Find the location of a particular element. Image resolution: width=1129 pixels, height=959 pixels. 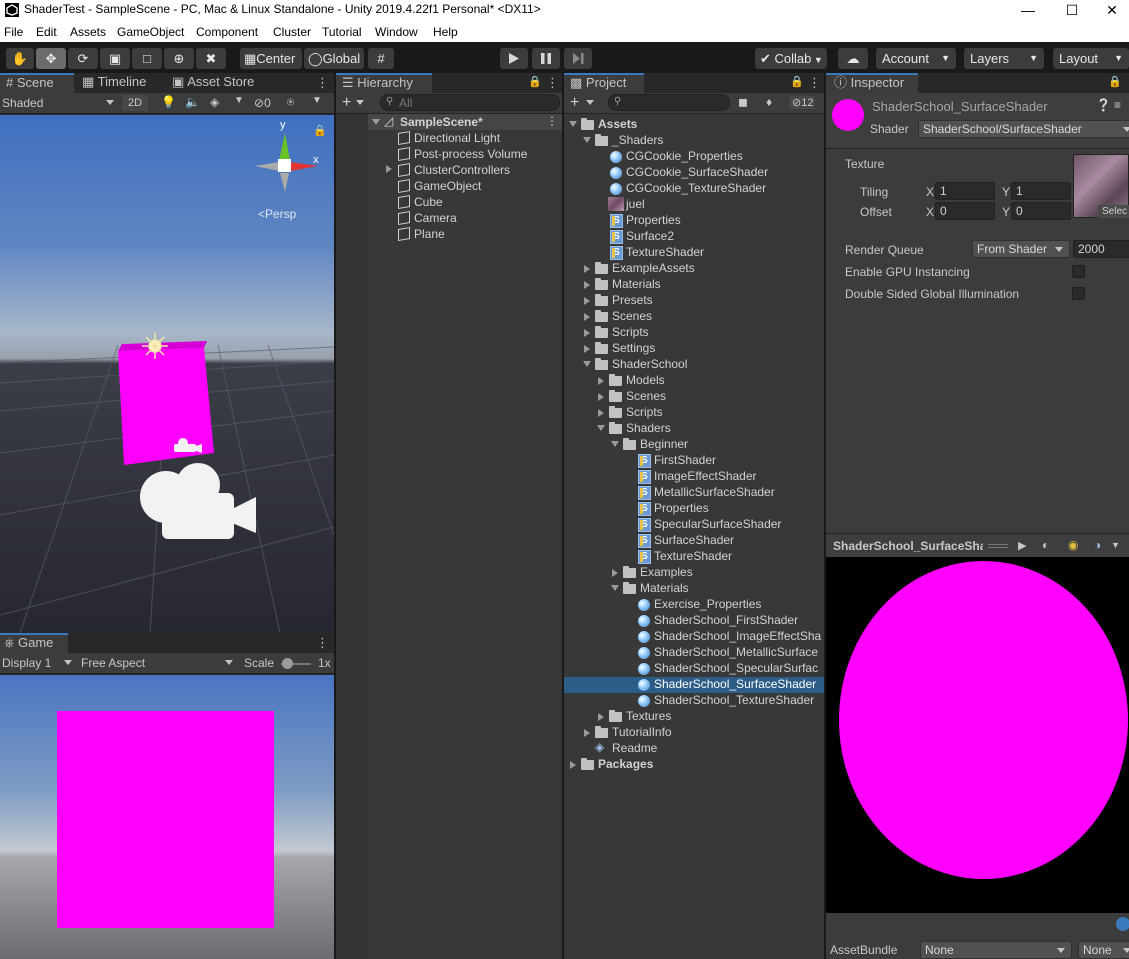

inspector-lock-icon: 🔒 is located at coordinates (1115, 81).